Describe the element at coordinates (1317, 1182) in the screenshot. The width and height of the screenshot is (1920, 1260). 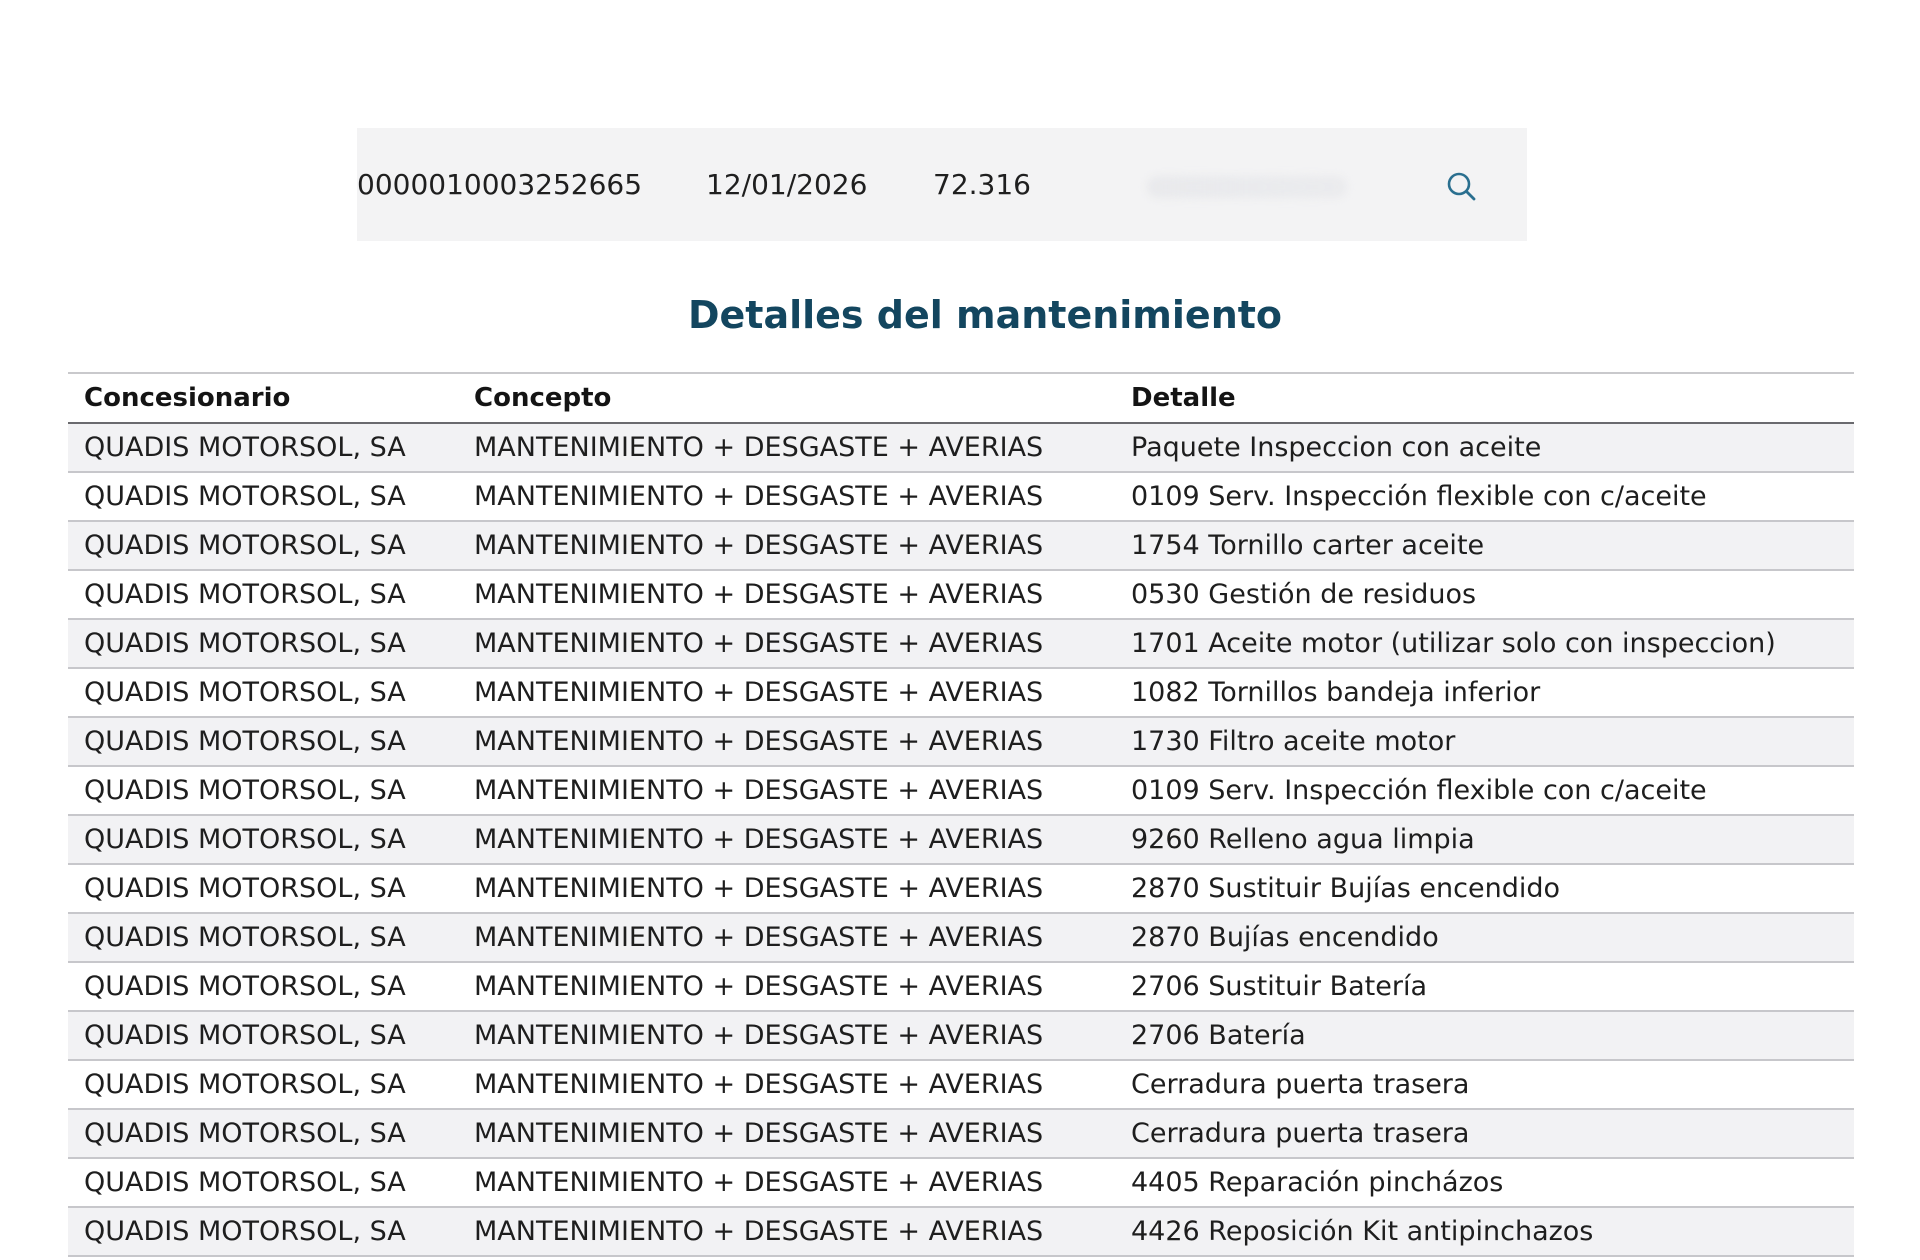
I see `cell-detalle: 4405 Reparación pincházos` at that location.